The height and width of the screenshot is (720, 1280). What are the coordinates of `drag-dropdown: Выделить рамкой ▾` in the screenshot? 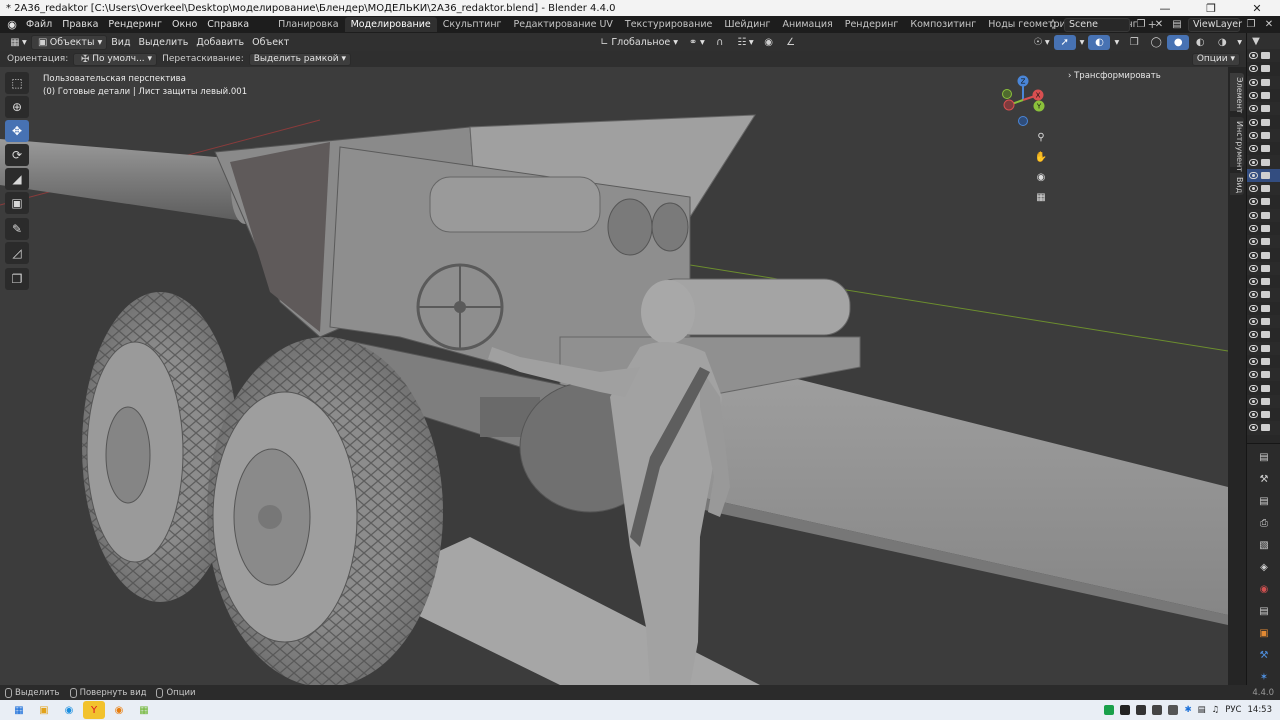 It's located at (299, 59).